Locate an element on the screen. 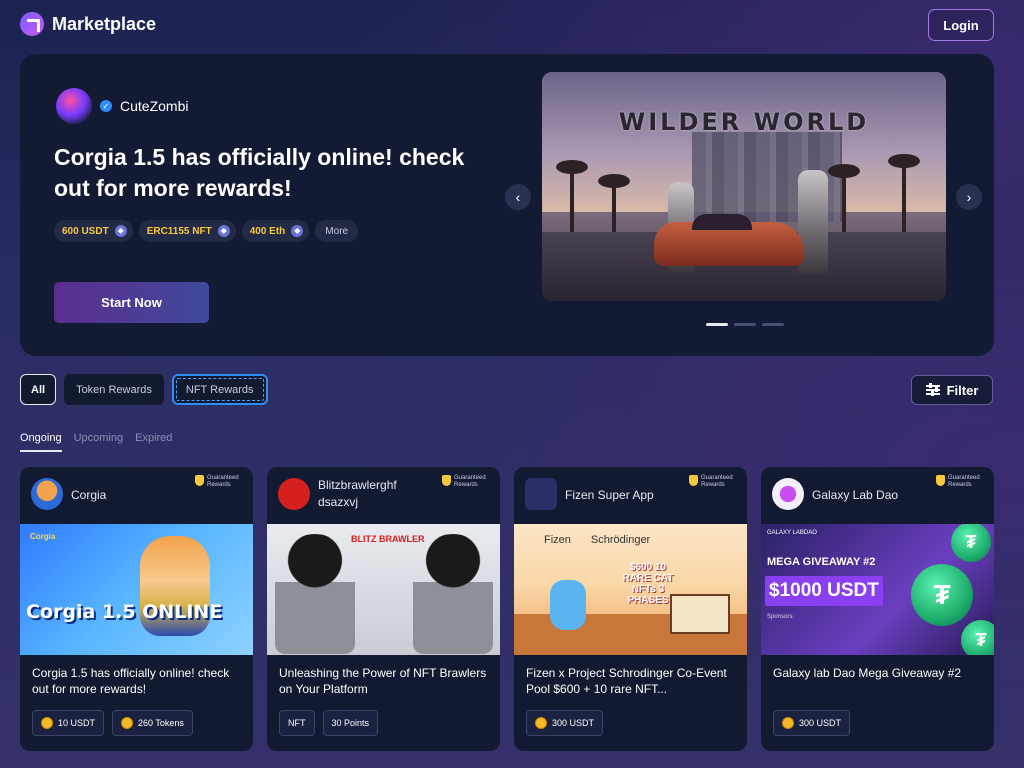  reward-tag: 10 USDT is located at coordinates (68, 723).